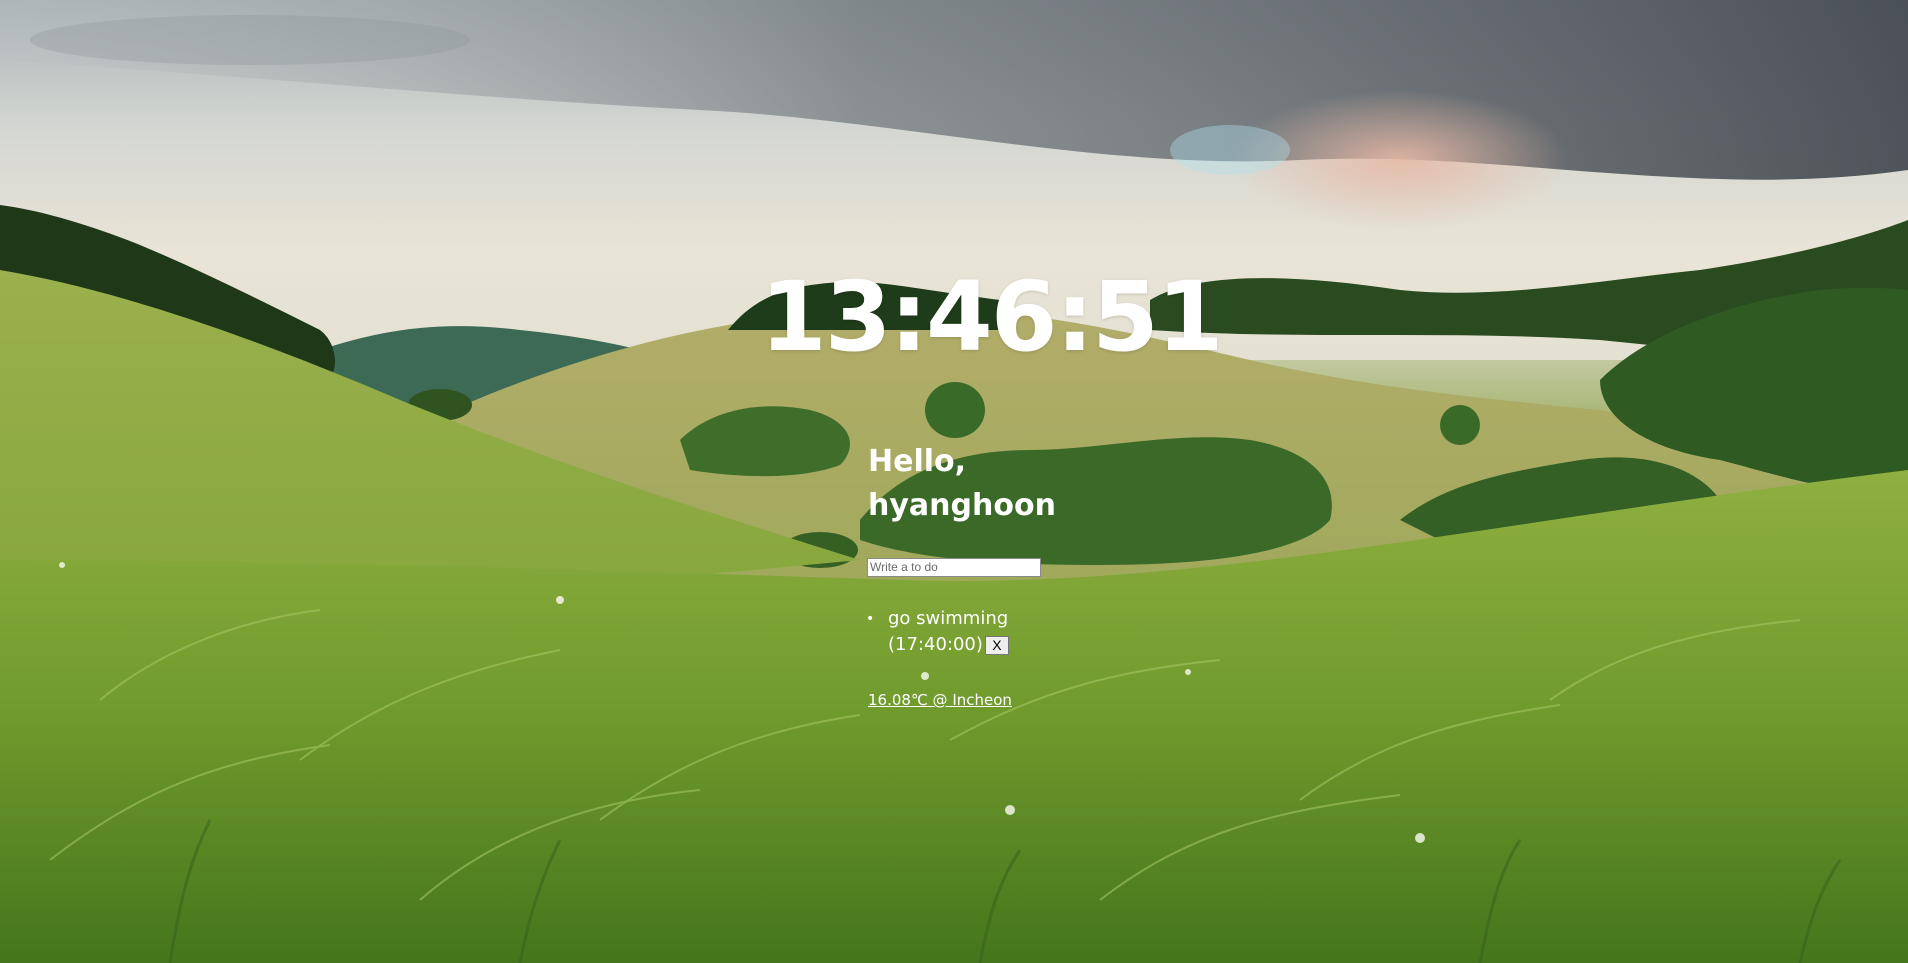 This screenshot has width=1908, height=963. What do you see at coordinates (992, 317) in the screenshot?
I see `clock: 13:46:51` at bounding box center [992, 317].